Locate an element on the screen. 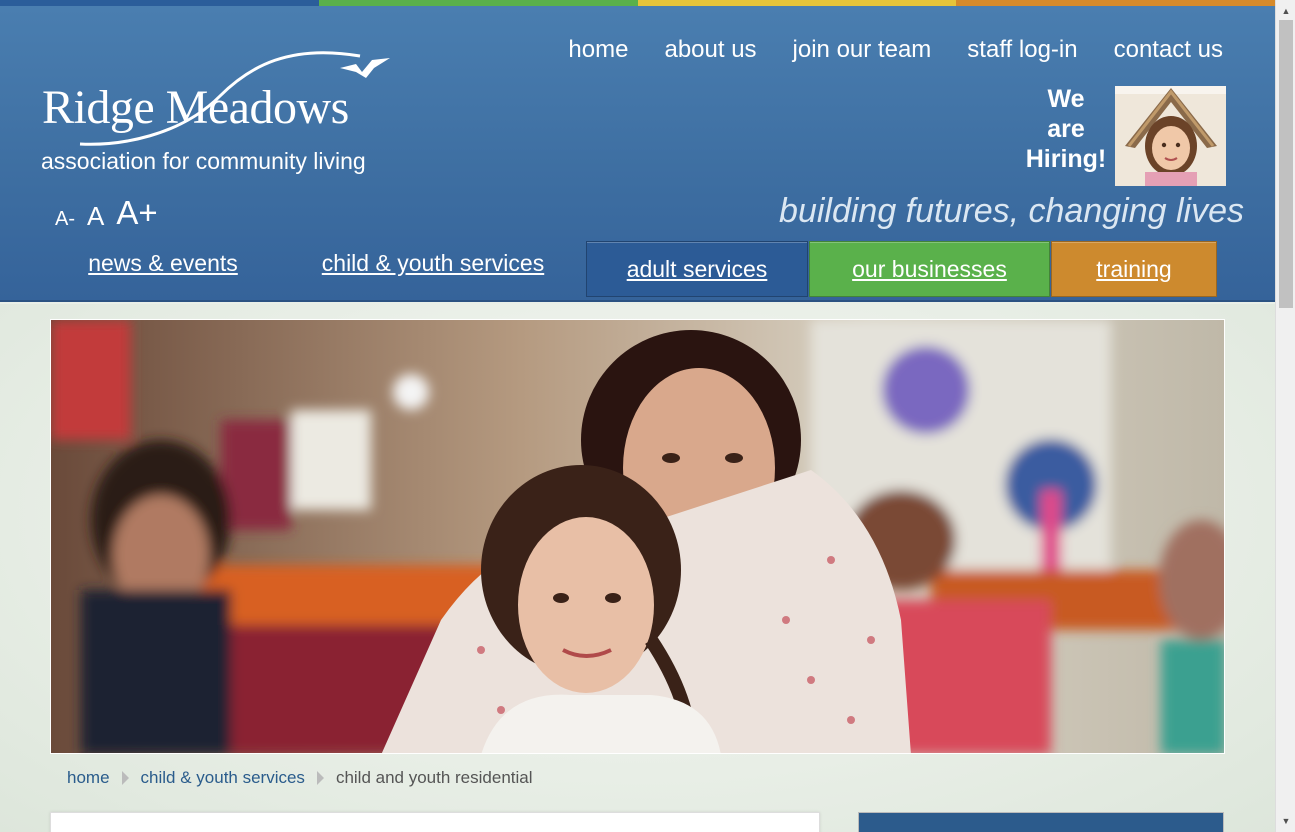  scroll-down-arrow-icon: ▼ is located at coordinates (1285, 821).